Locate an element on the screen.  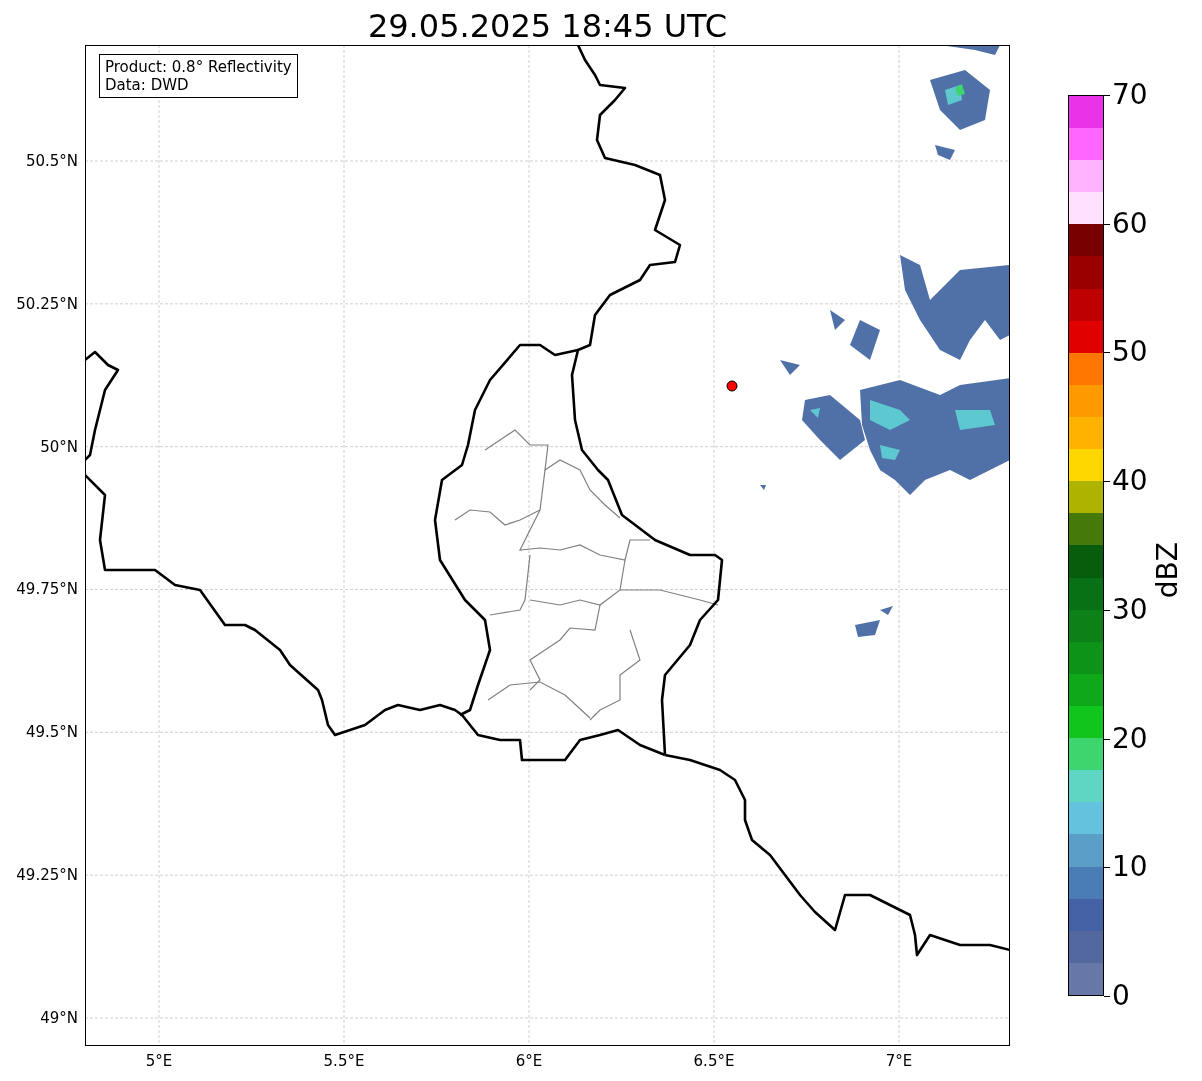
radar-station-marker is located at coordinates (732, 386).